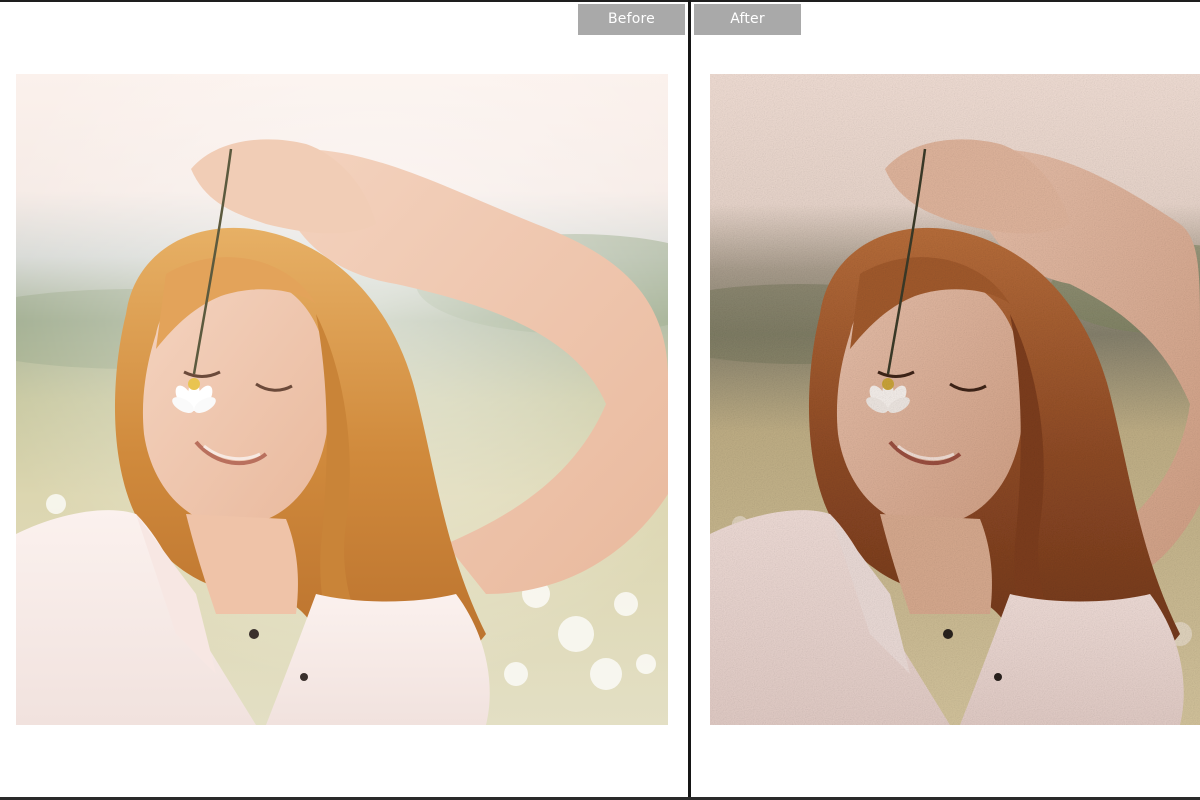  Describe the element at coordinates (747, 19) in the screenshot. I see `after-label: After` at that location.